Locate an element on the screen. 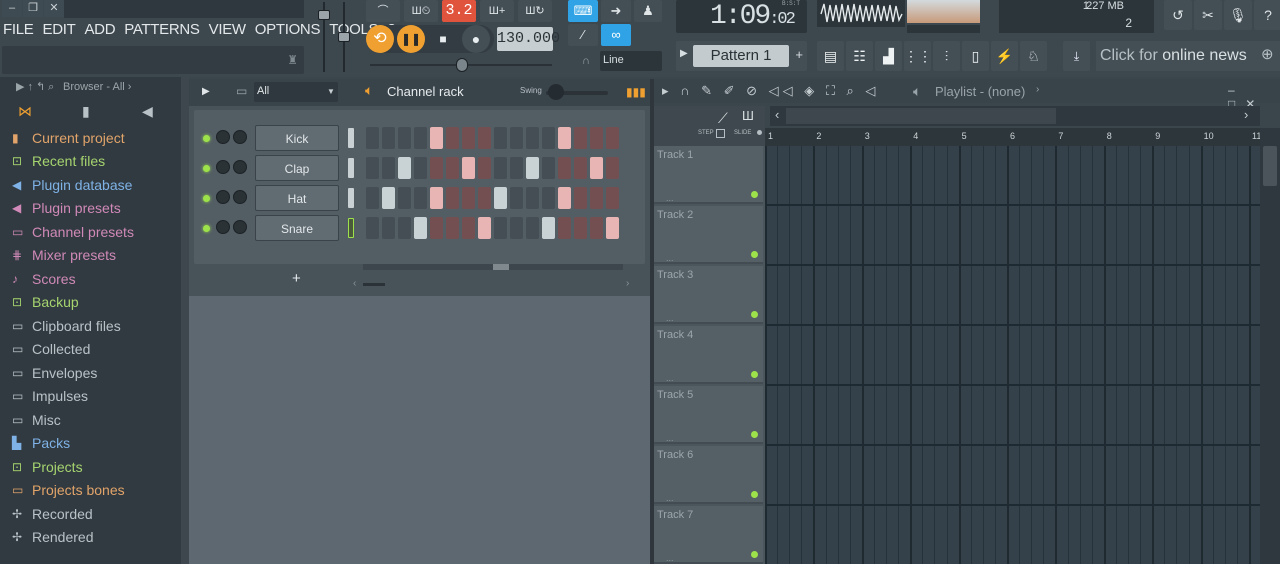 Image resolution: width=1280 pixels, height=564 pixels. menu-add: ADD is located at coordinates (99, 29).